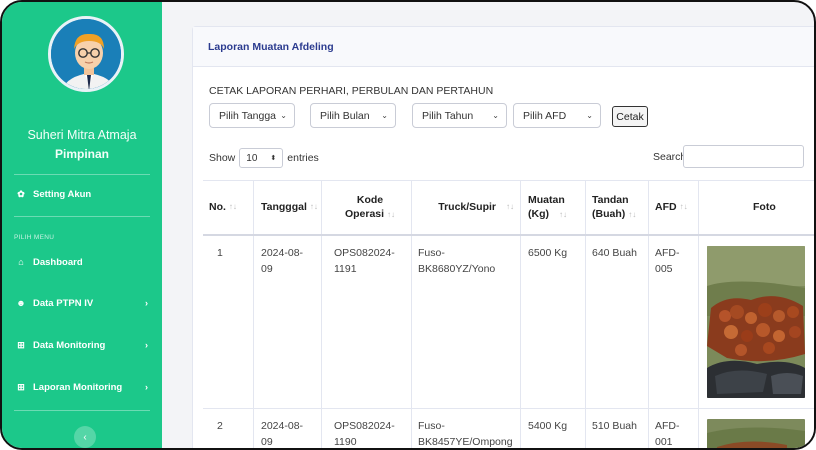 The image size is (816, 450). Describe the element at coordinates (614, 426) in the screenshot. I see `cell-tandan: 510 Buah` at that location.